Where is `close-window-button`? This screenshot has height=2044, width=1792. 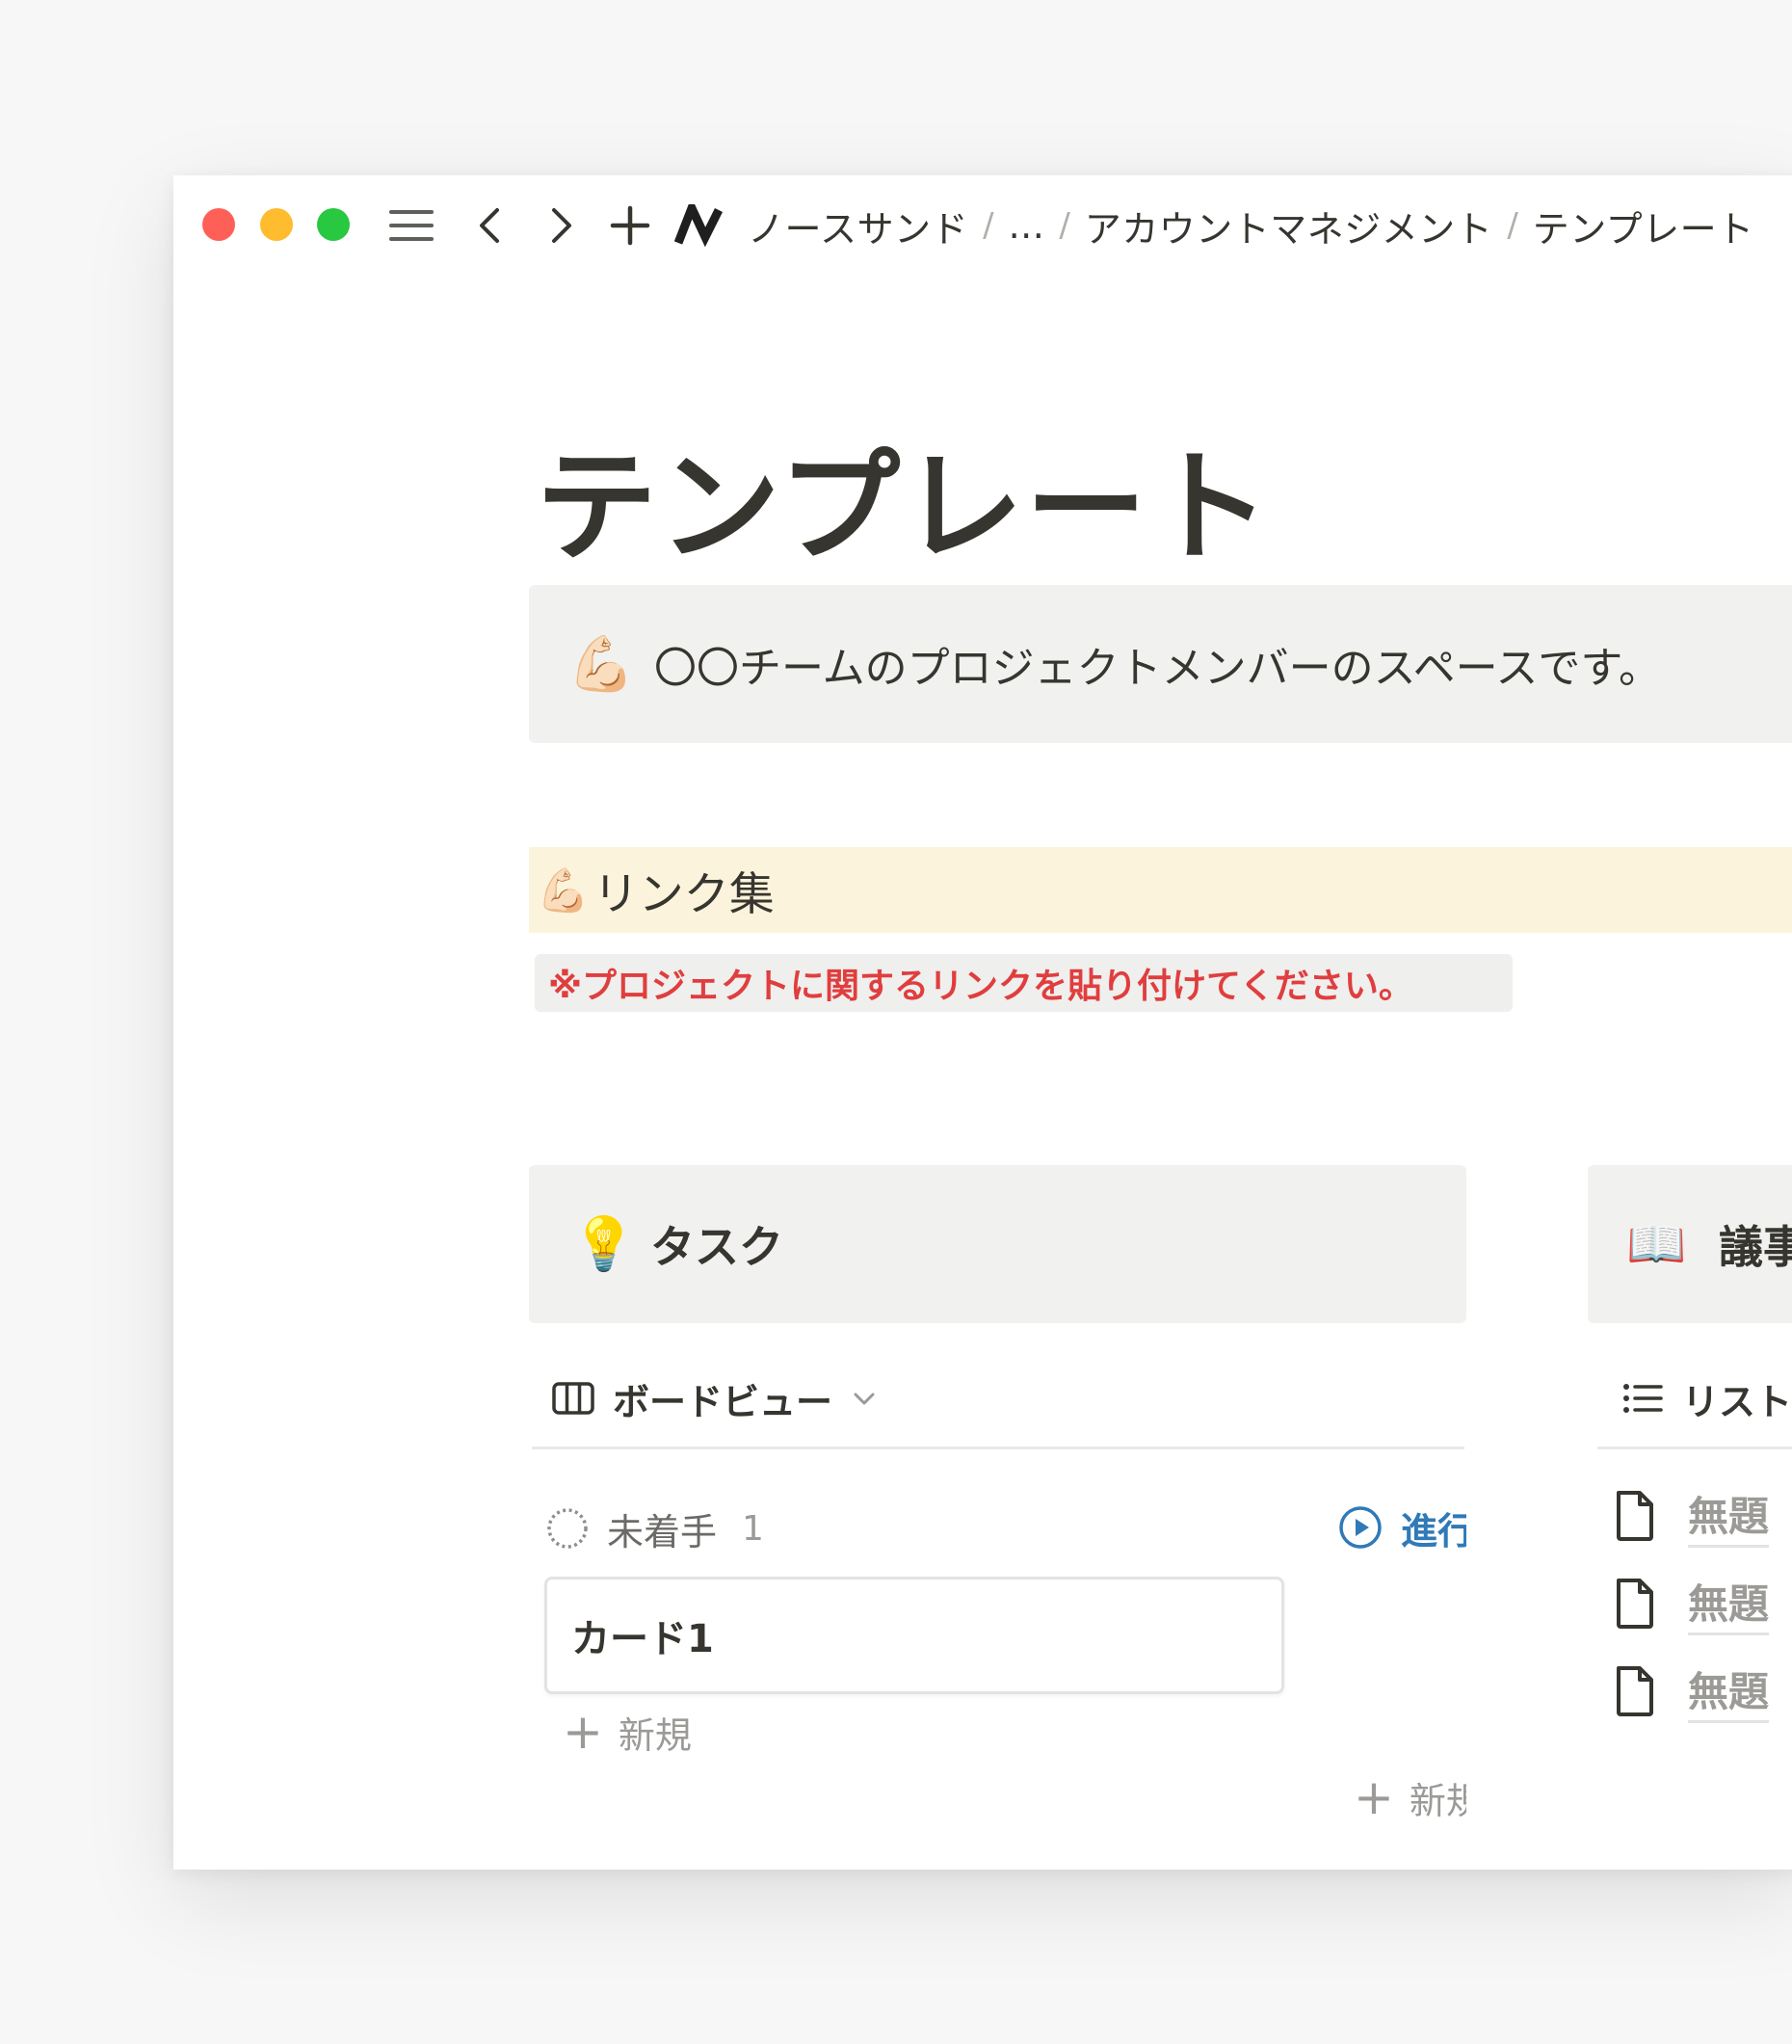 close-window-button is located at coordinates (218, 224).